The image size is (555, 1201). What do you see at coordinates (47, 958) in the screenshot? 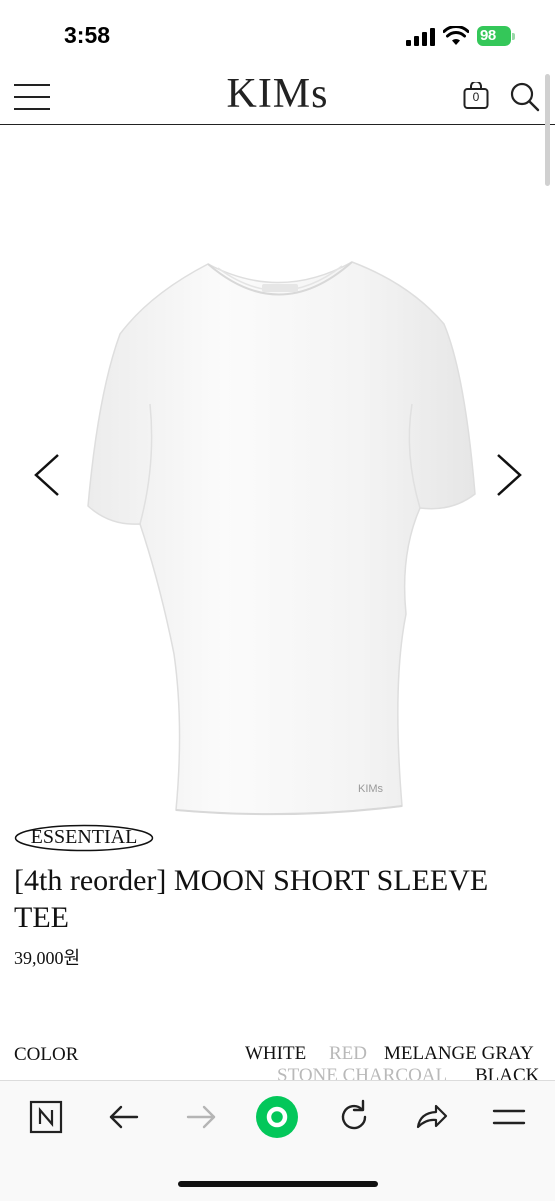
I see `product-price: 39,000원` at bounding box center [47, 958].